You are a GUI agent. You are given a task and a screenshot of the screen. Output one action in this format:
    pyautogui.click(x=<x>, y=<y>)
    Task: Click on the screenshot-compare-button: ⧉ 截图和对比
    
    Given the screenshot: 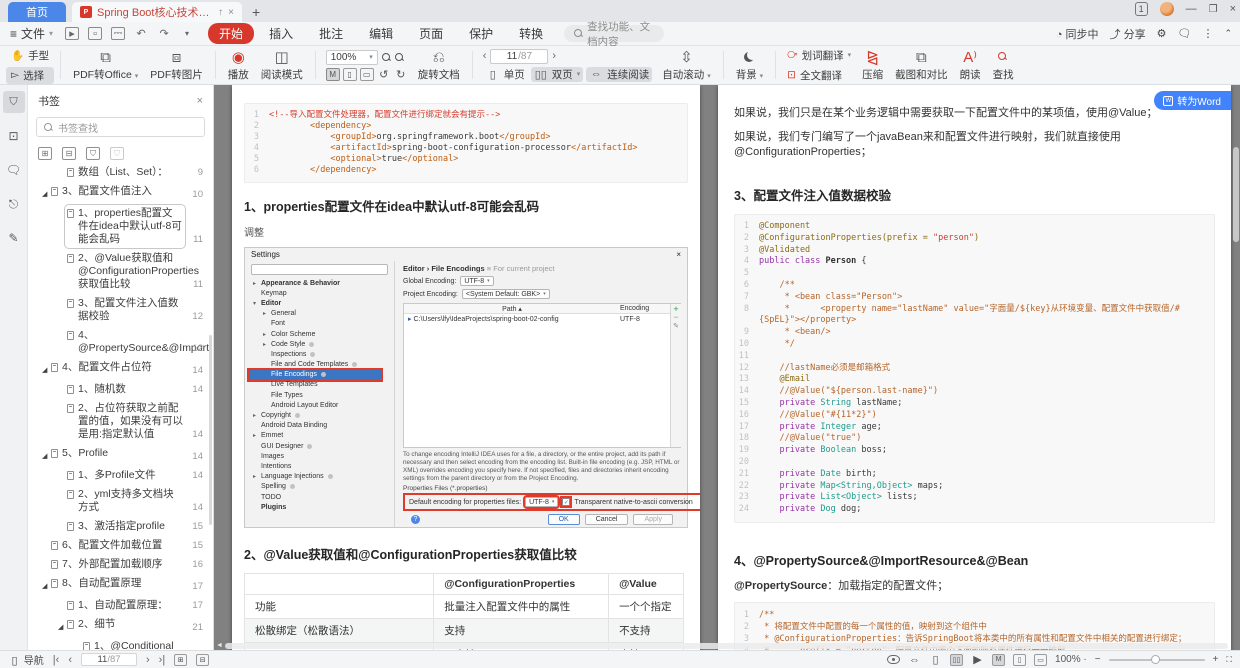 What is the action you would take?
    pyautogui.click(x=921, y=65)
    